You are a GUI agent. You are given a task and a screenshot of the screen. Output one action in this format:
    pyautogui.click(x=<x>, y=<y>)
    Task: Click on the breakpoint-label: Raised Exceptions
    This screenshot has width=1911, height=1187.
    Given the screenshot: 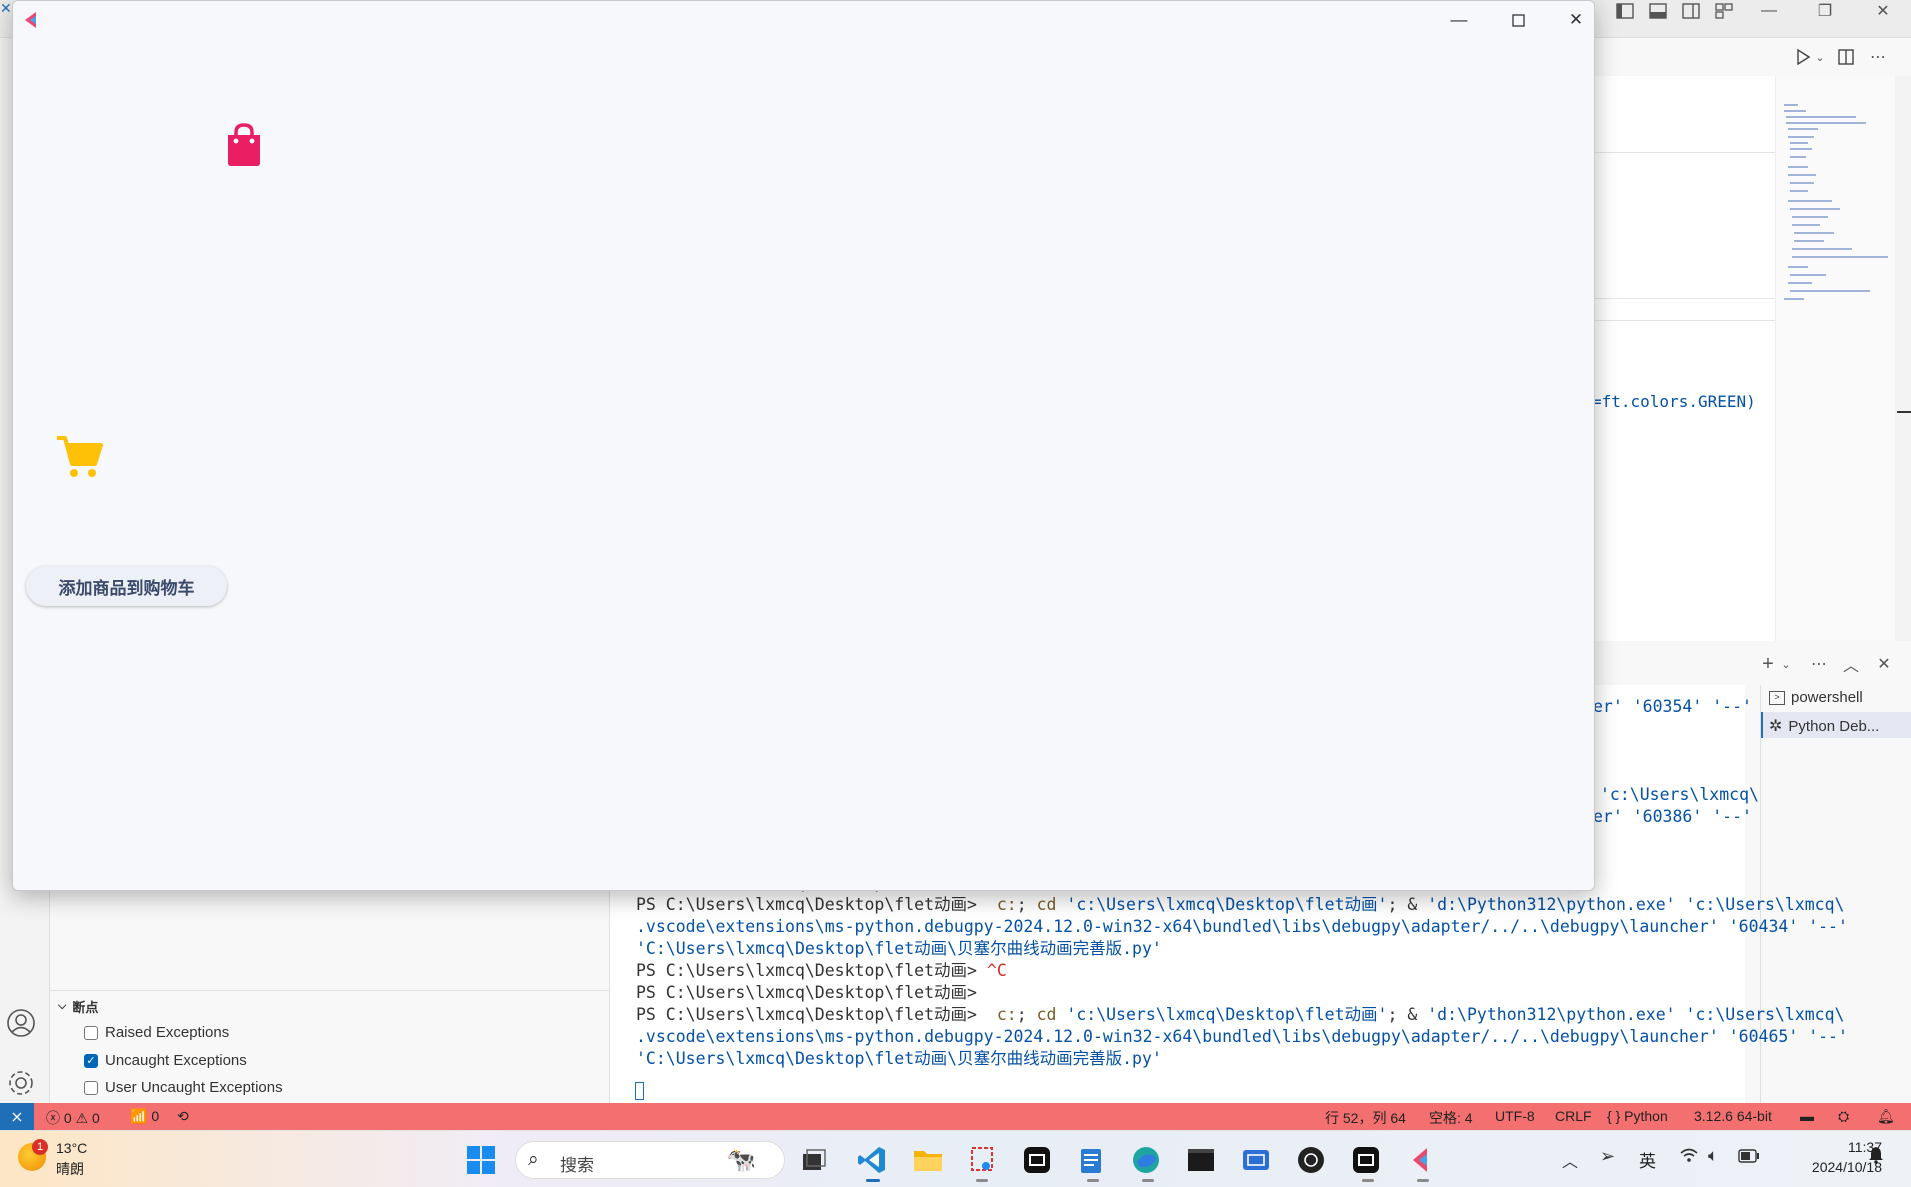 What is the action you would take?
    pyautogui.click(x=167, y=1032)
    